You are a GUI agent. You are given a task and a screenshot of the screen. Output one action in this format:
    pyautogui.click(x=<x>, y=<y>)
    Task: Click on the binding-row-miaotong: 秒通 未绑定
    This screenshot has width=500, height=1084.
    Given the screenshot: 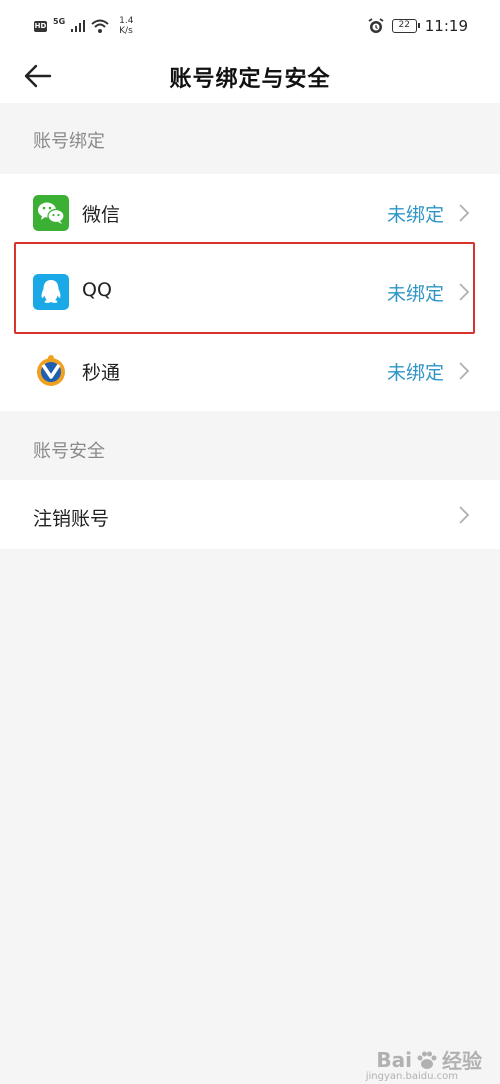 What is the action you would take?
    pyautogui.click(x=250, y=371)
    